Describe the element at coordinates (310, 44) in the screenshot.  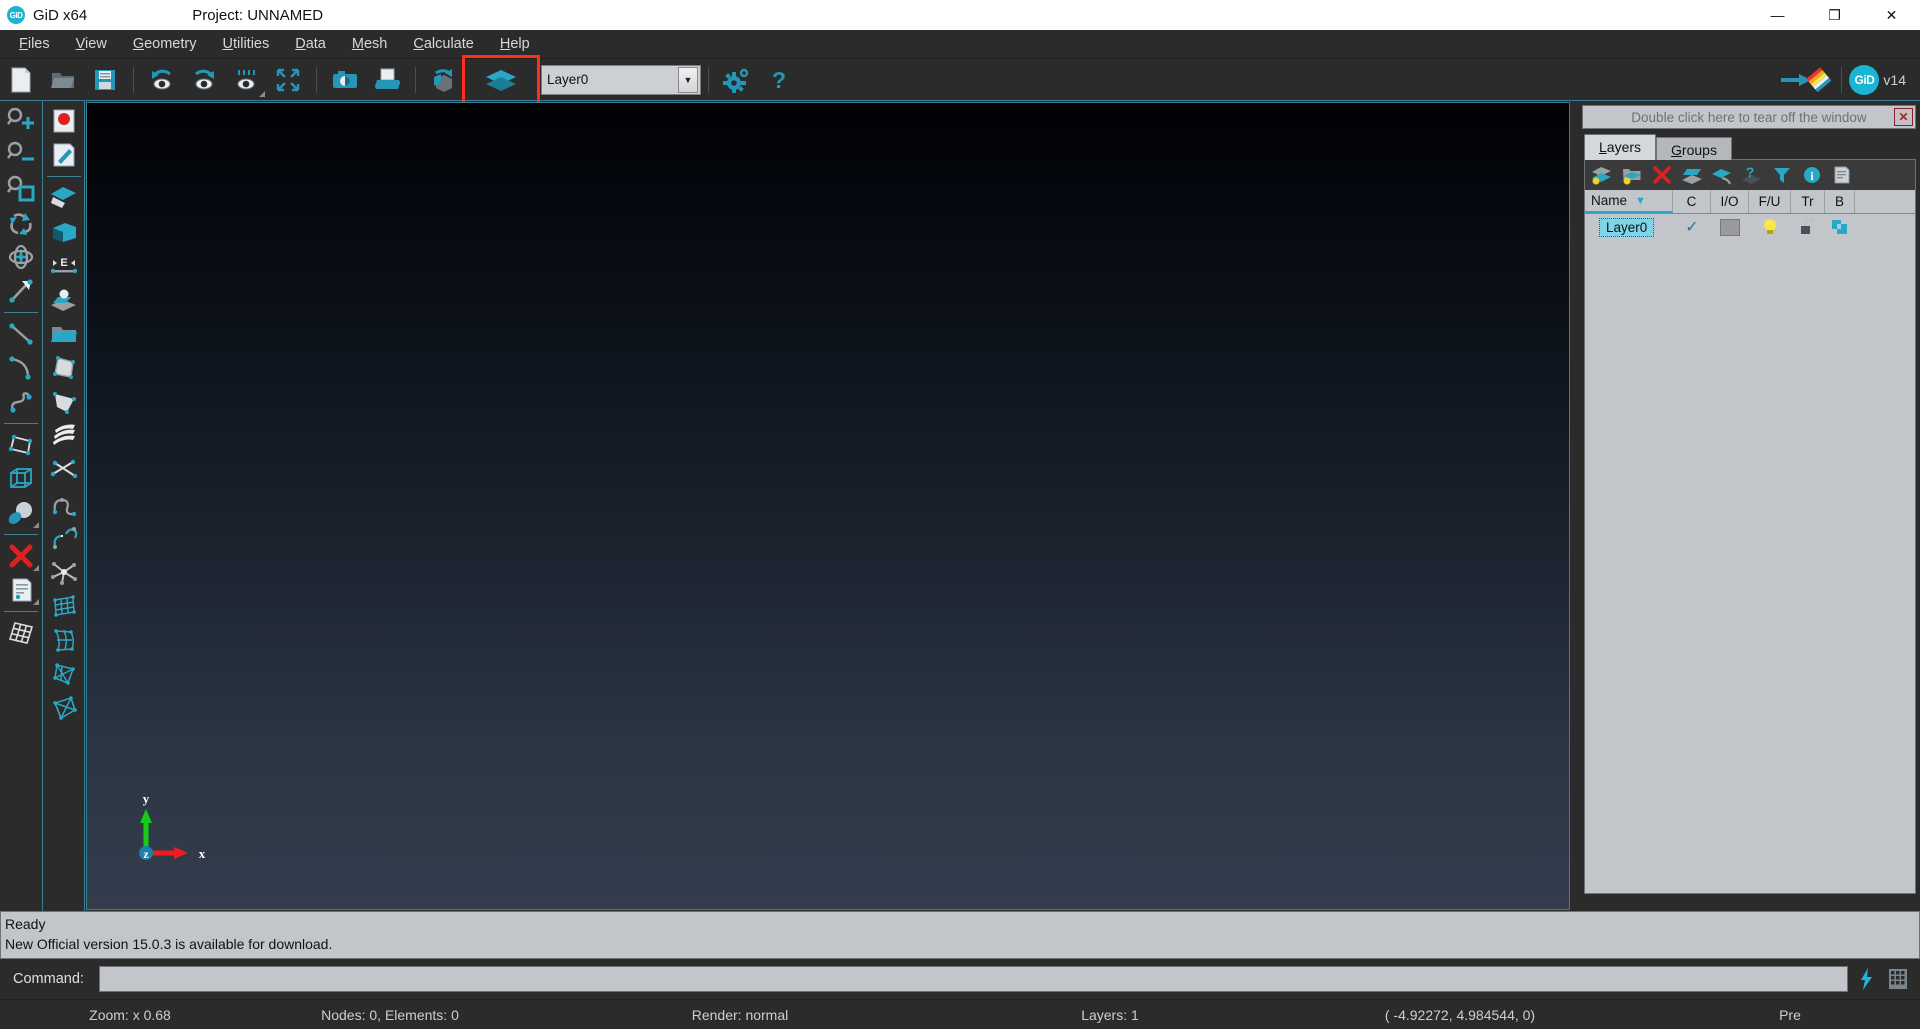
I see `menu-data: Data` at that location.